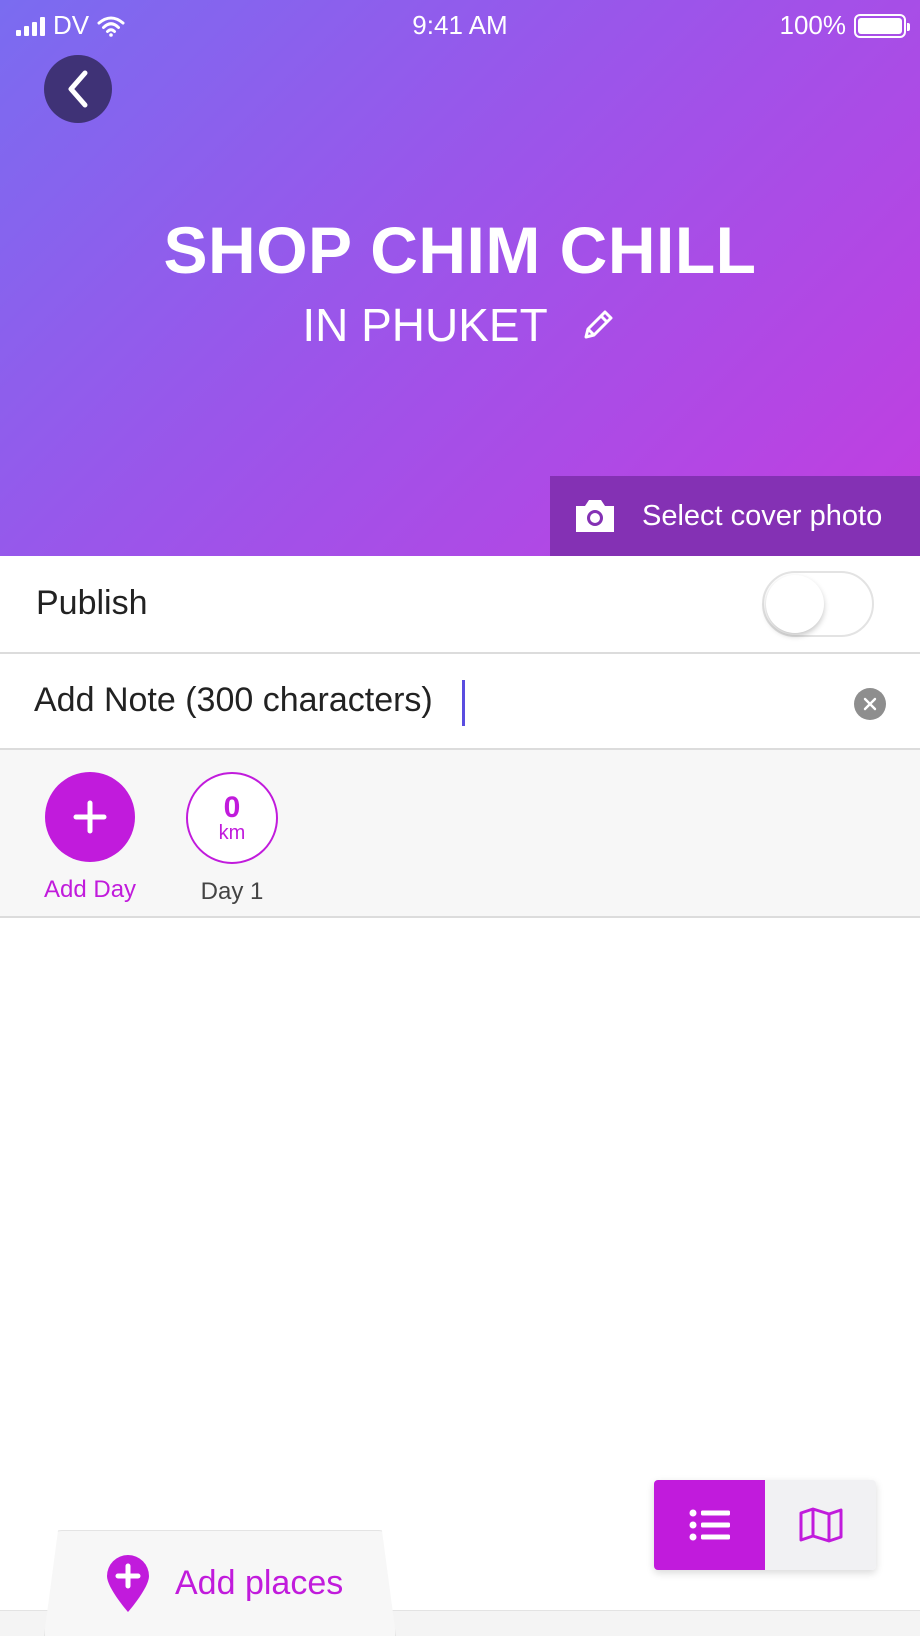  I want to click on plus-icon, so click(90, 817).